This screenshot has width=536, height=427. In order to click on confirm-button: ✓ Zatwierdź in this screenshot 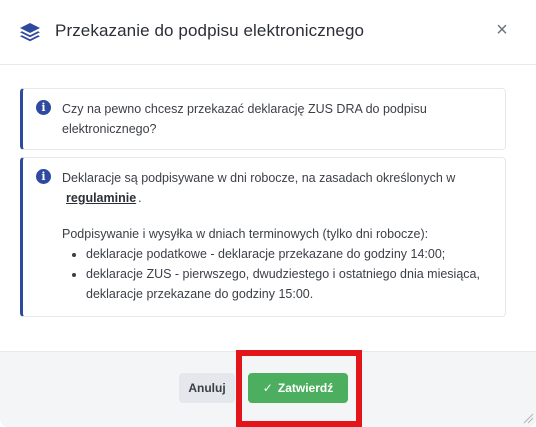, I will do `click(298, 388)`.